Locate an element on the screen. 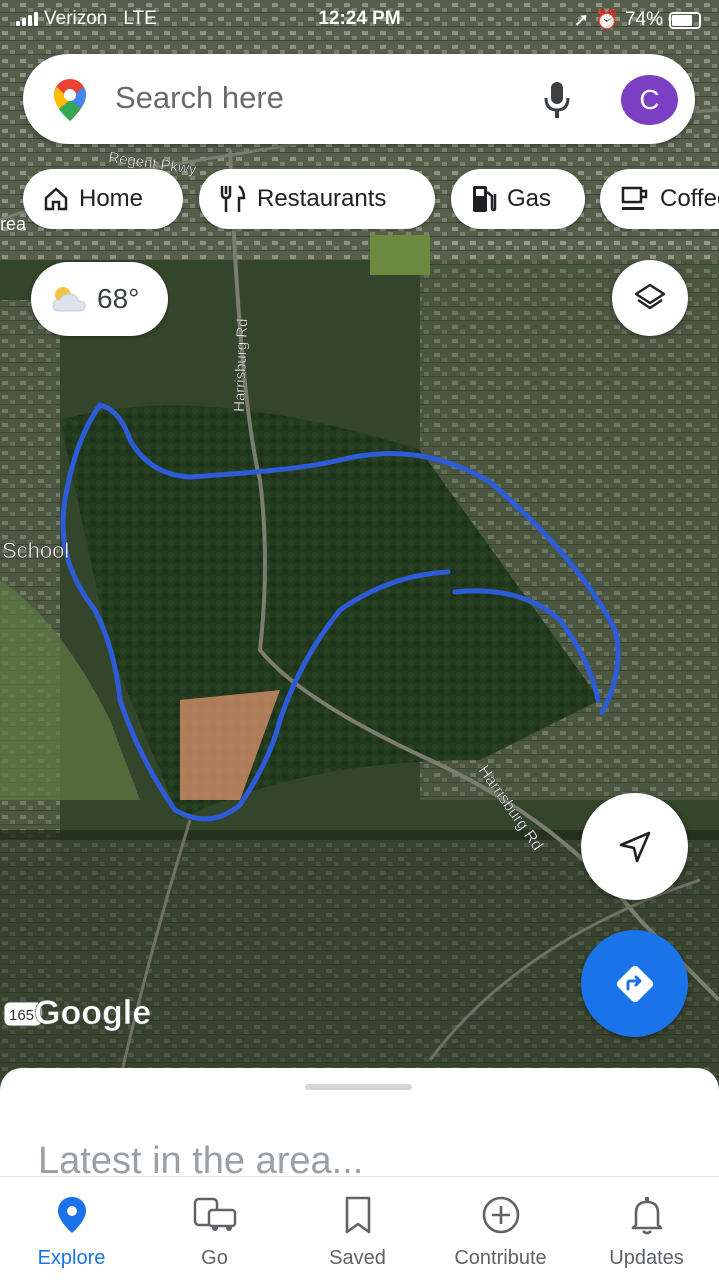 This screenshot has width=719, height=1280. chip-restaurants: Restaurants is located at coordinates (317, 199).